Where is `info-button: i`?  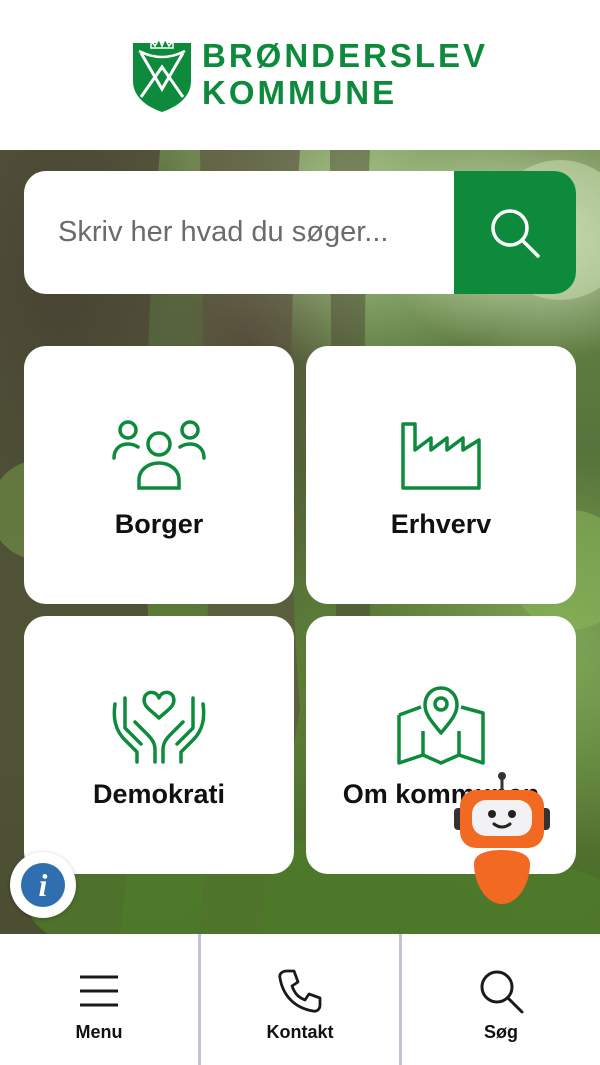 info-button: i is located at coordinates (43, 885).